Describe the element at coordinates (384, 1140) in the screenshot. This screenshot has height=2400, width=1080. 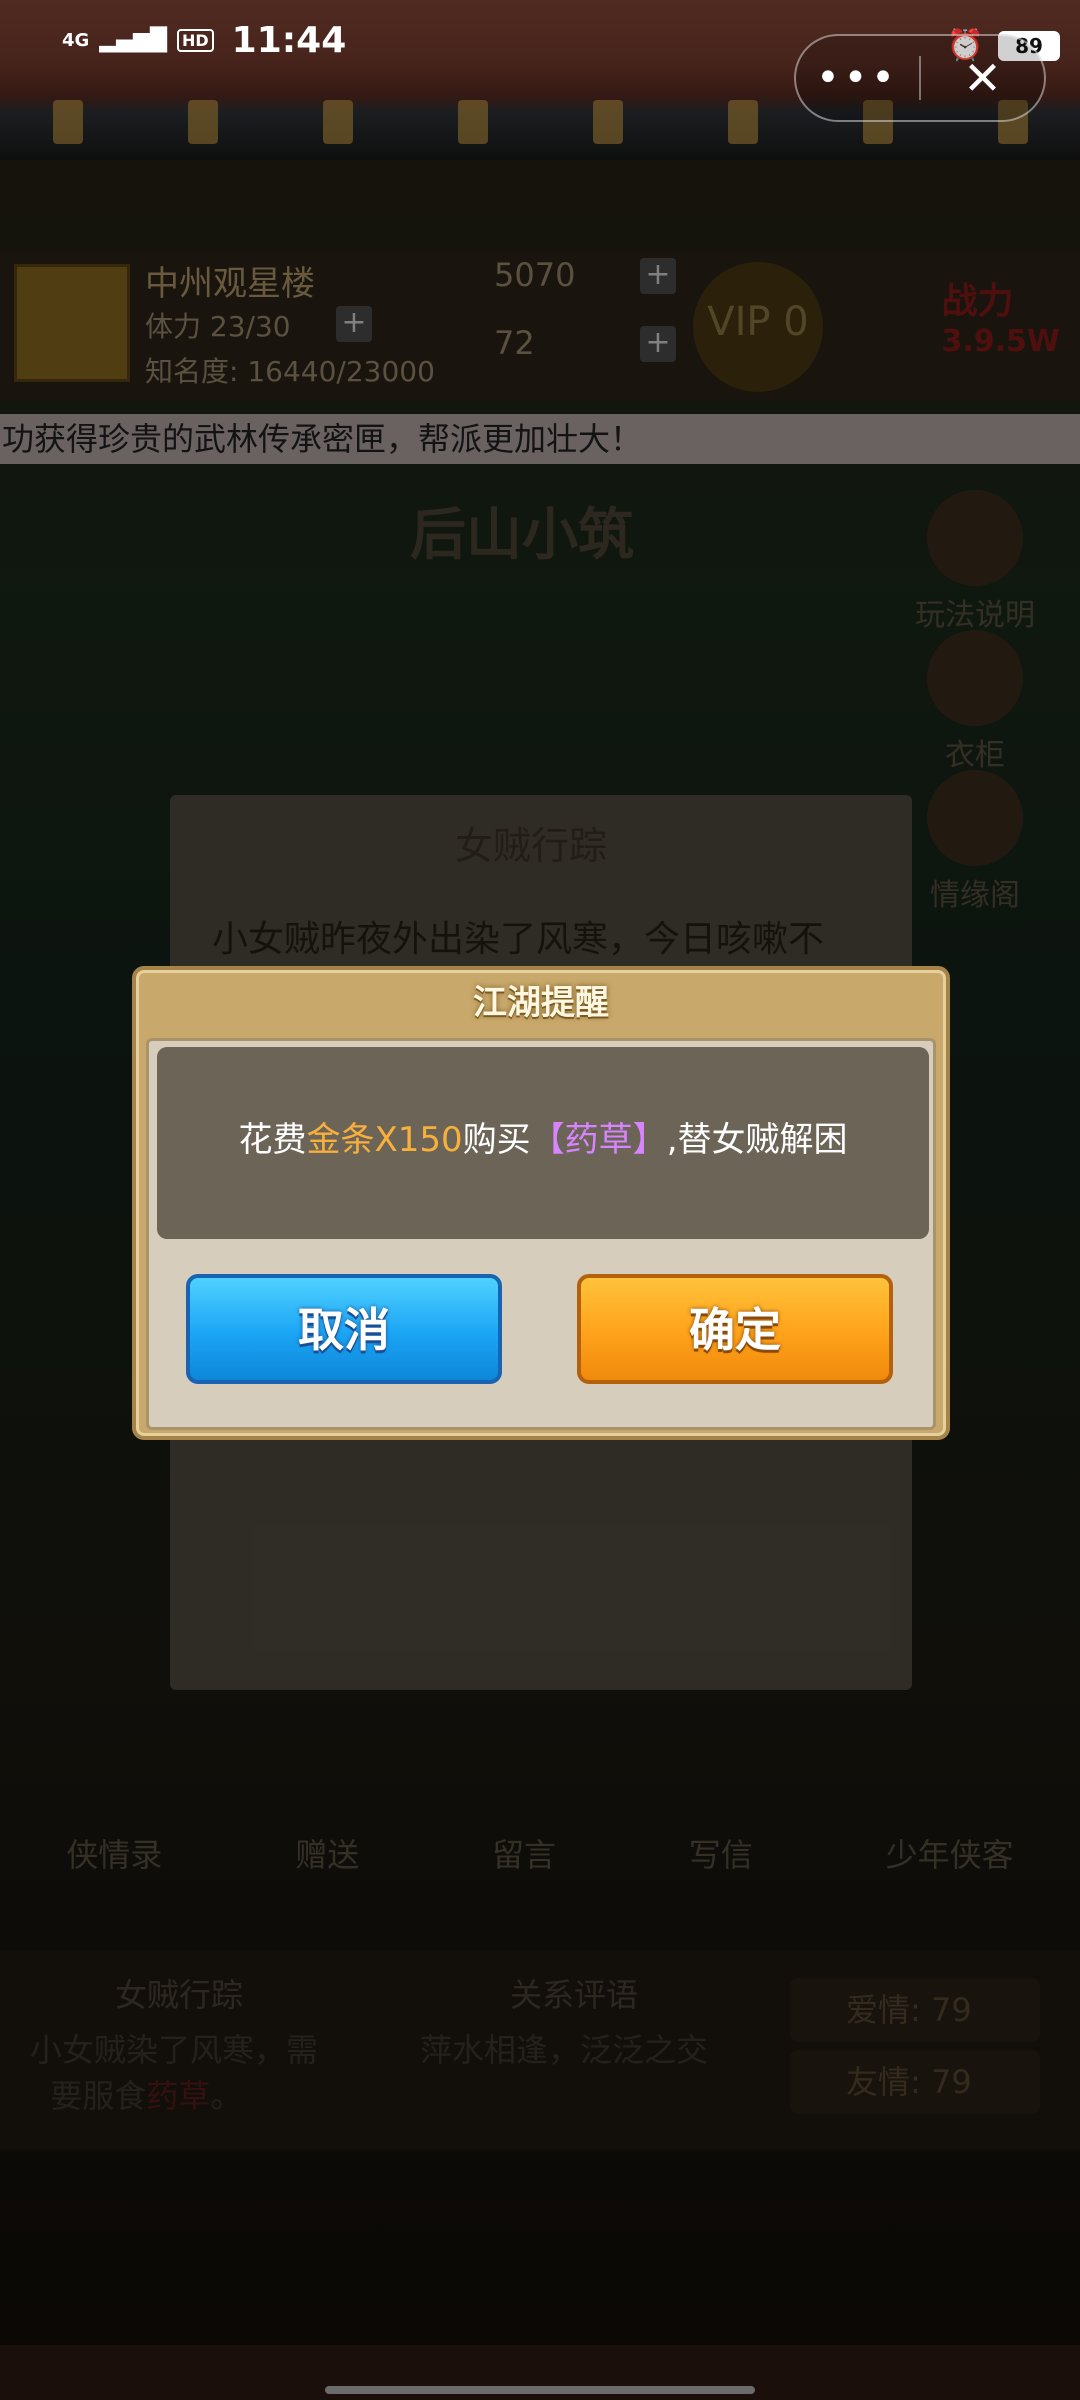
I see `cost-amount: 金条X150` at that location.